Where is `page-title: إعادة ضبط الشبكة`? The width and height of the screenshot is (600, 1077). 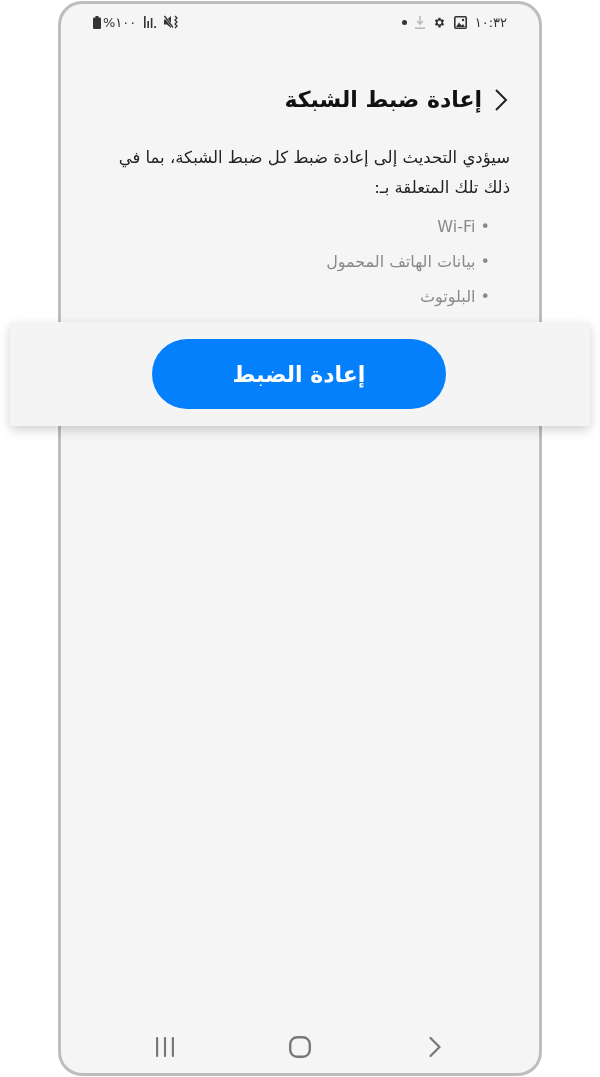 page-title: إعادة ضبط الشبكة is located at coordinates (383, 100).